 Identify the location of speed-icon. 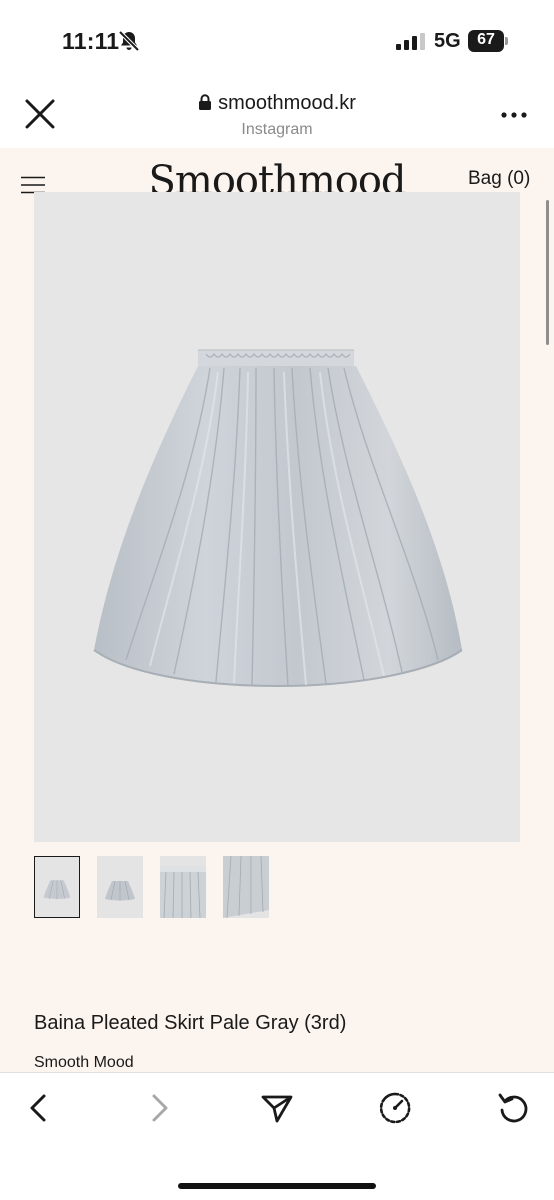
(395, 1108).